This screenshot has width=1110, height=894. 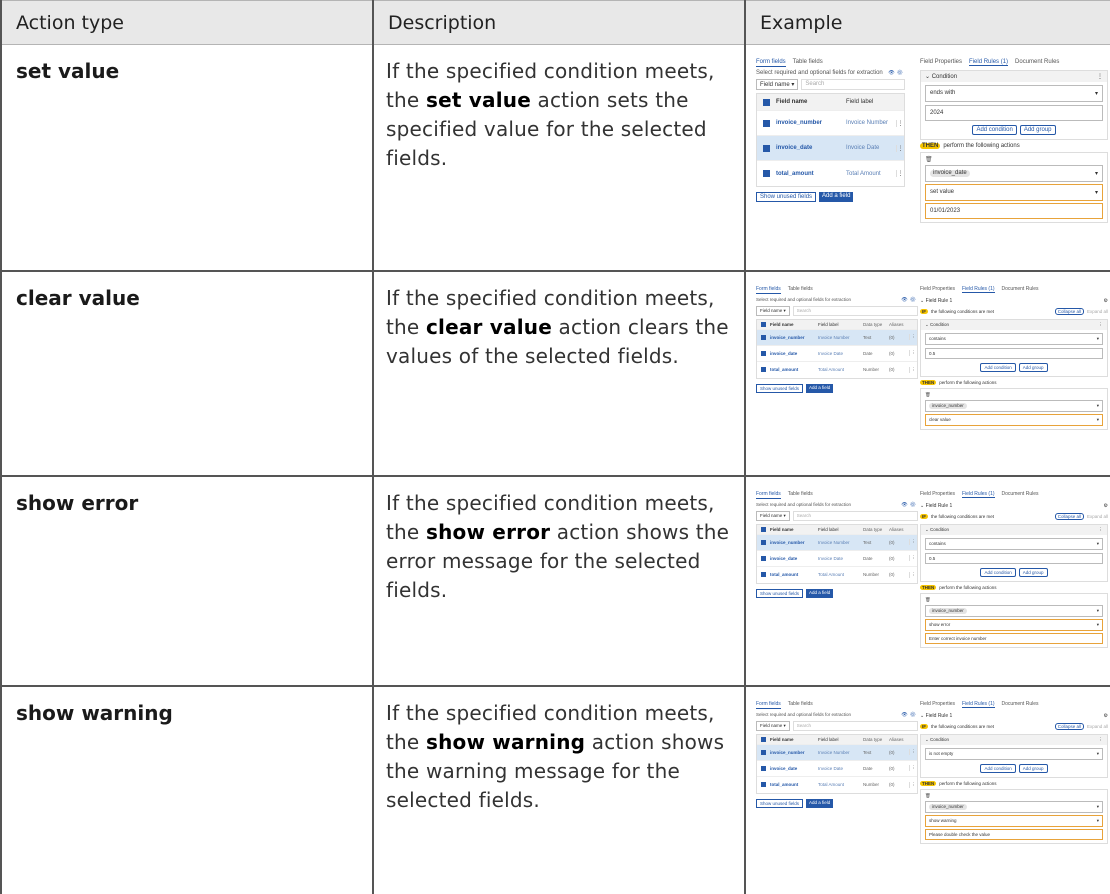 I want to click on field-row: total_amount Total Amount ⋮, so click(x=830, y=173).